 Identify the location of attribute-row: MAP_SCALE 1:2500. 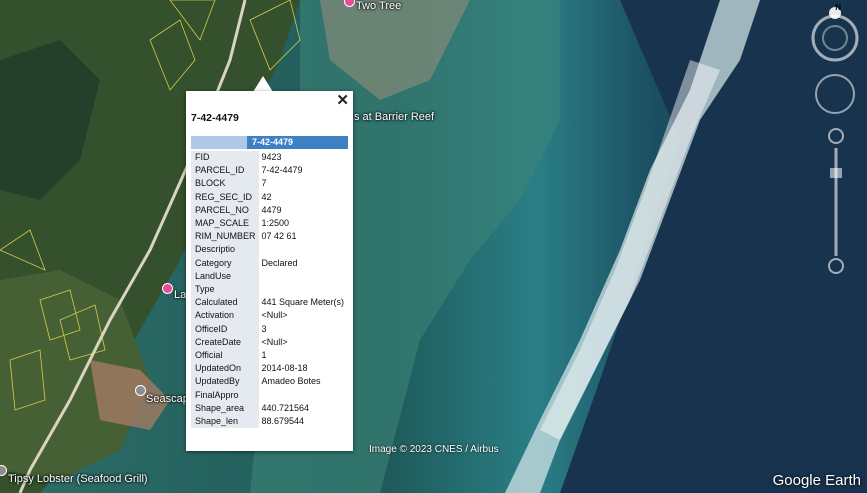
(269, 224).